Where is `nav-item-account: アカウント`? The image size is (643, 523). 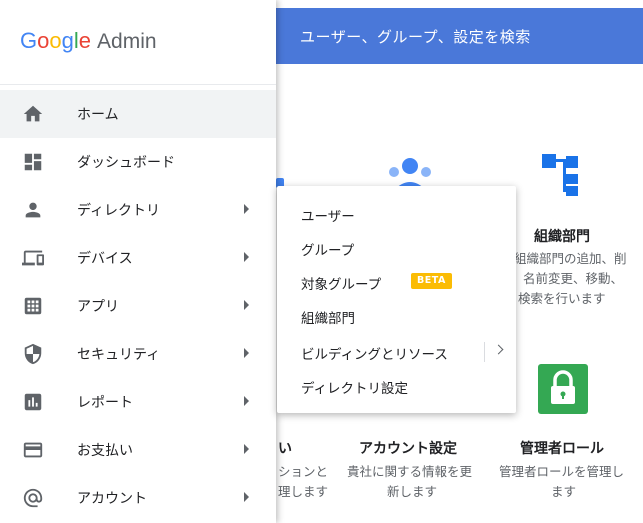 nav-item-account: アカウント is located at coordinates (138, 498).